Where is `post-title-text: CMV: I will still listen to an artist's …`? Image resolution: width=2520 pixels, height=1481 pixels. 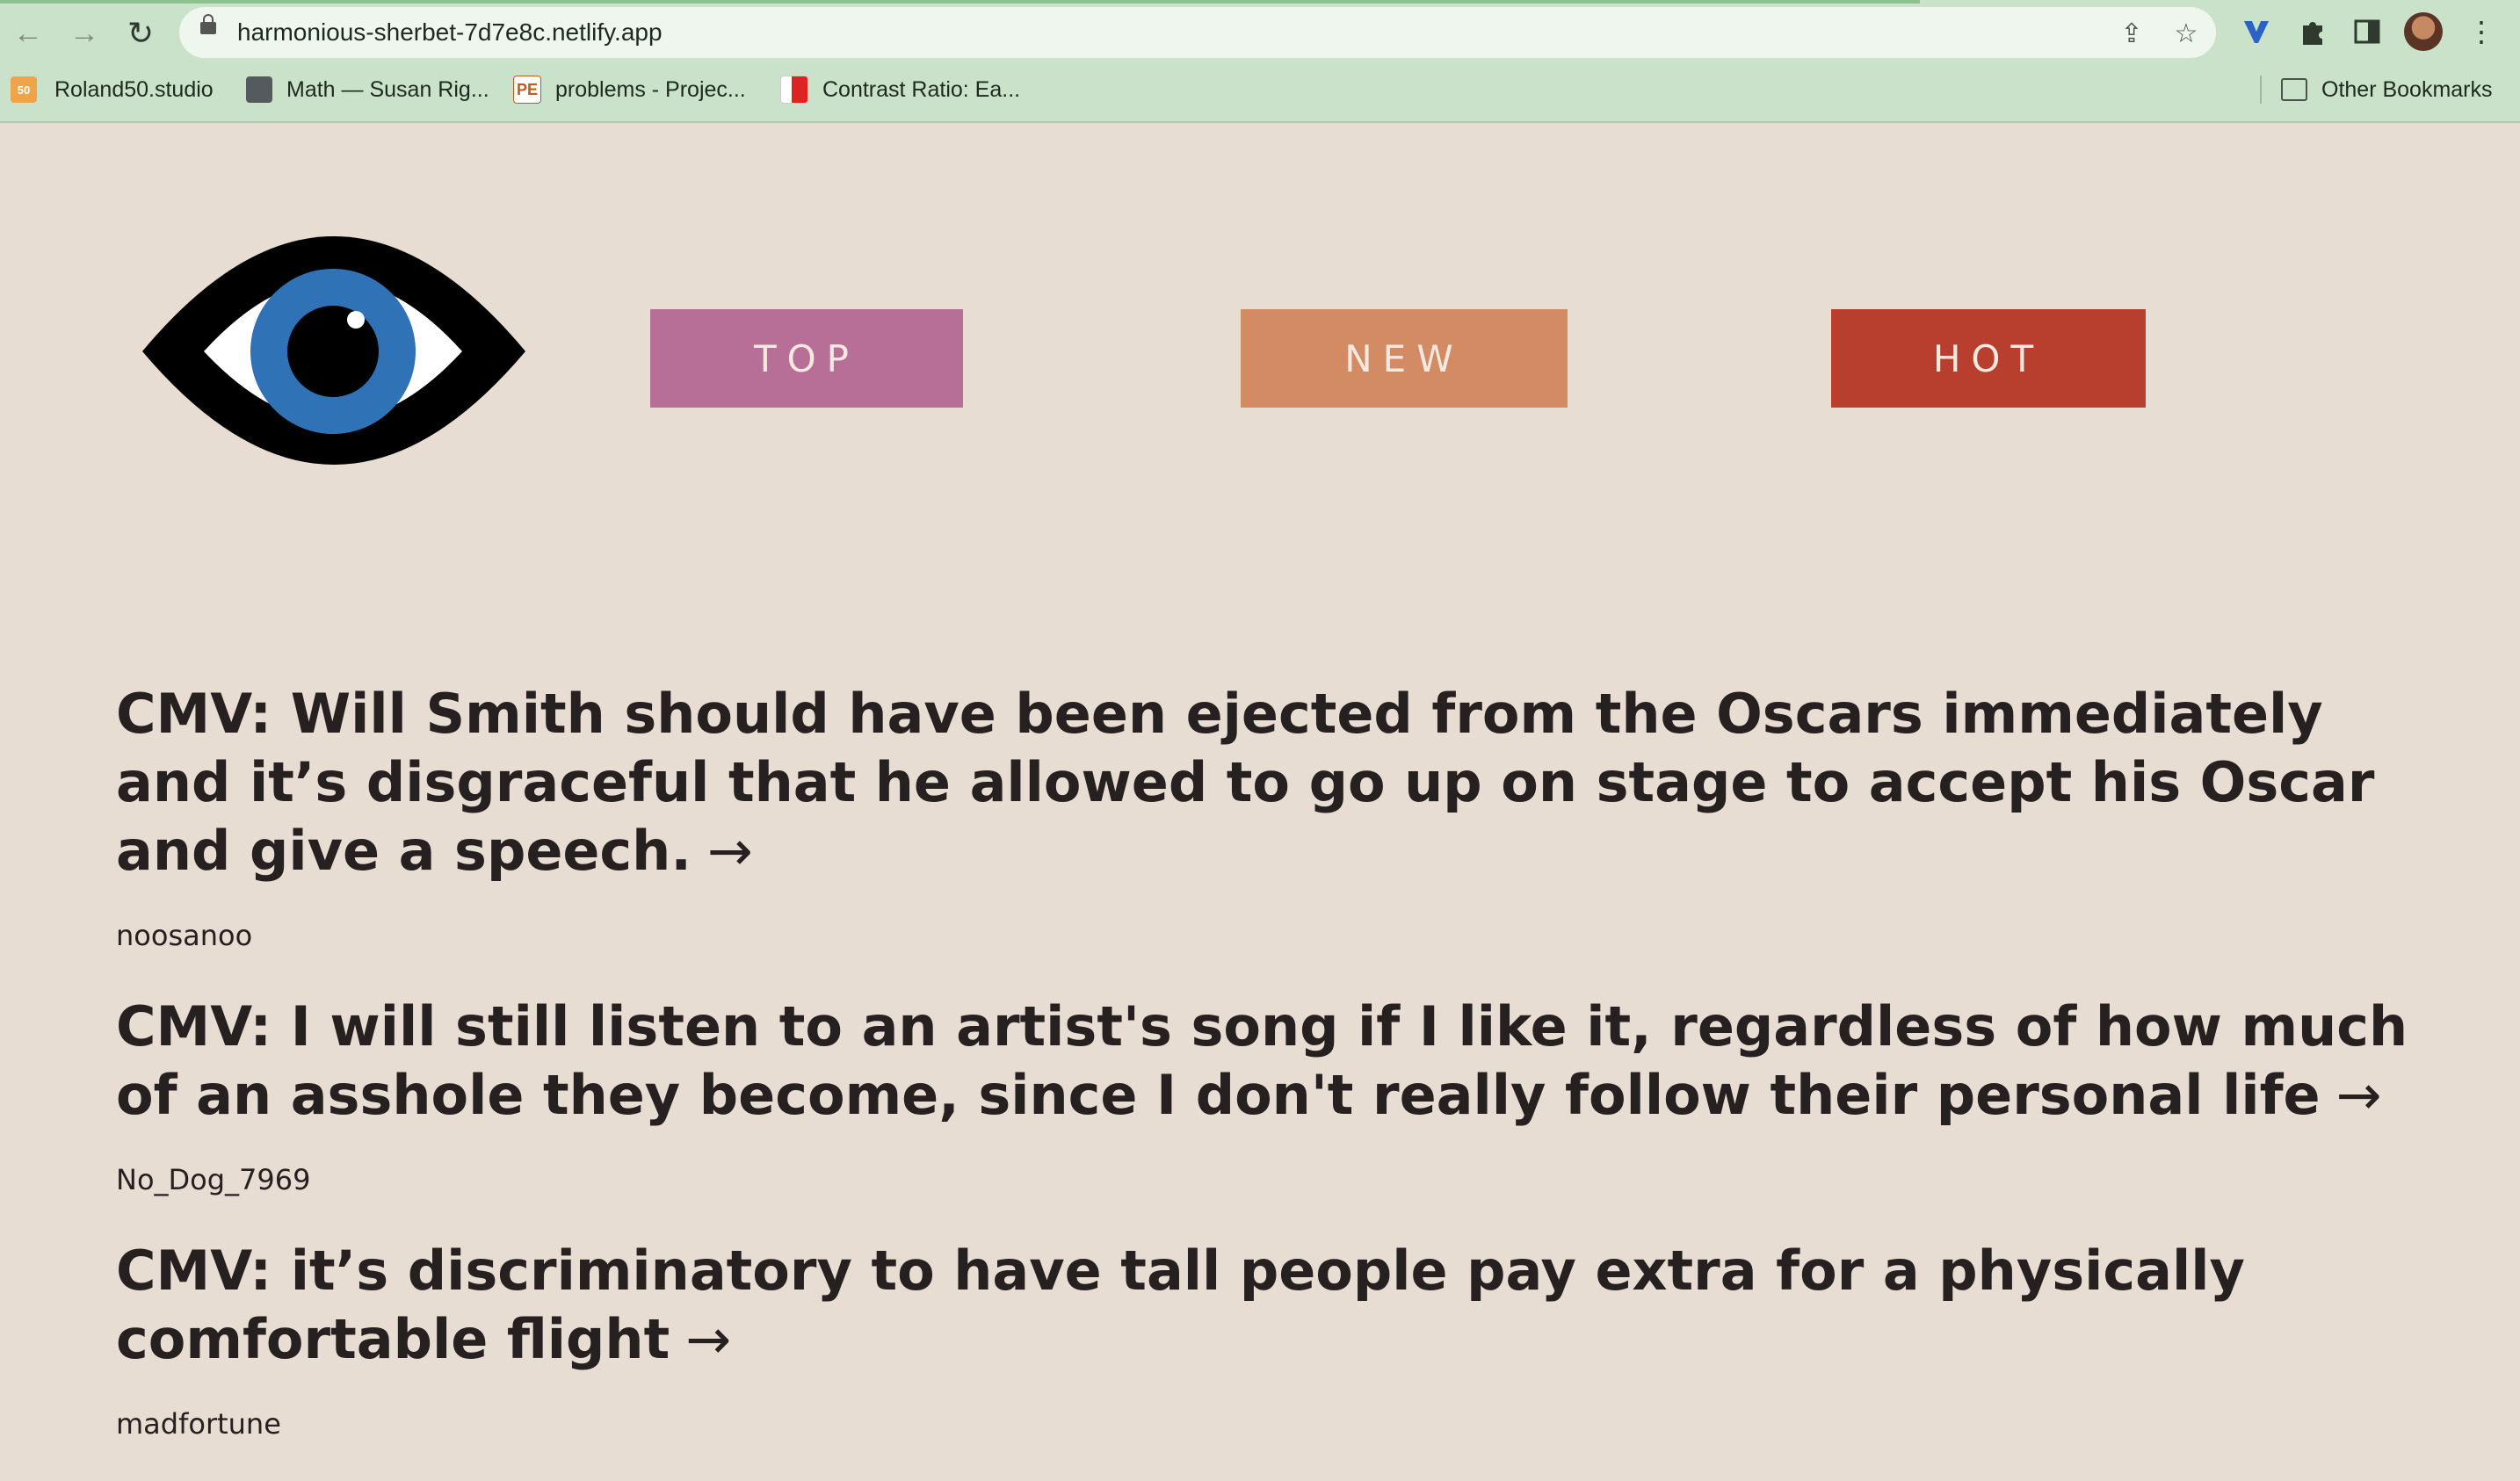
post-title-text: CMV: I will still listen to an artist's … is located at coordinates (1262, 1060).